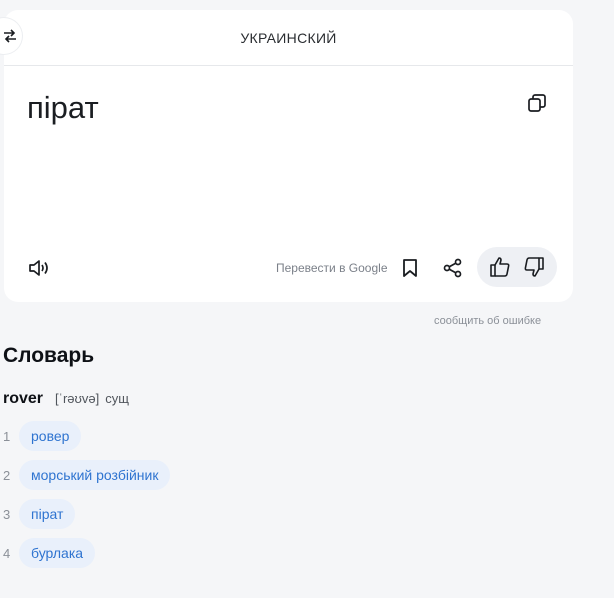  I want to click on share-icon, so click(452, 268).